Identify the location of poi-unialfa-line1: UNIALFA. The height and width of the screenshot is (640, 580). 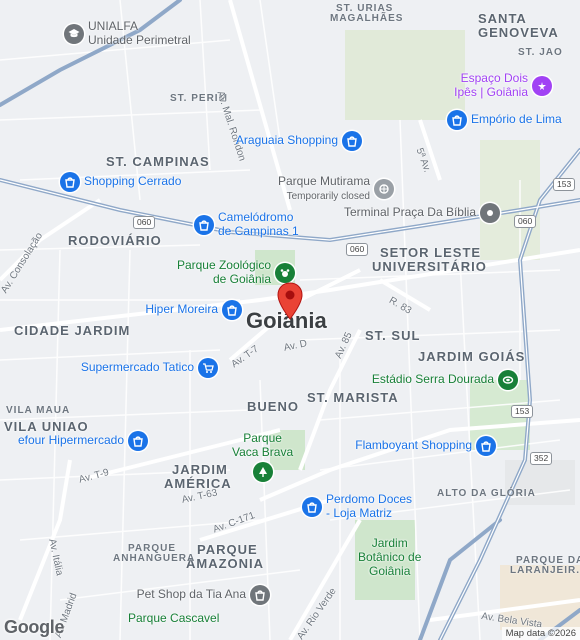
(113, 26).